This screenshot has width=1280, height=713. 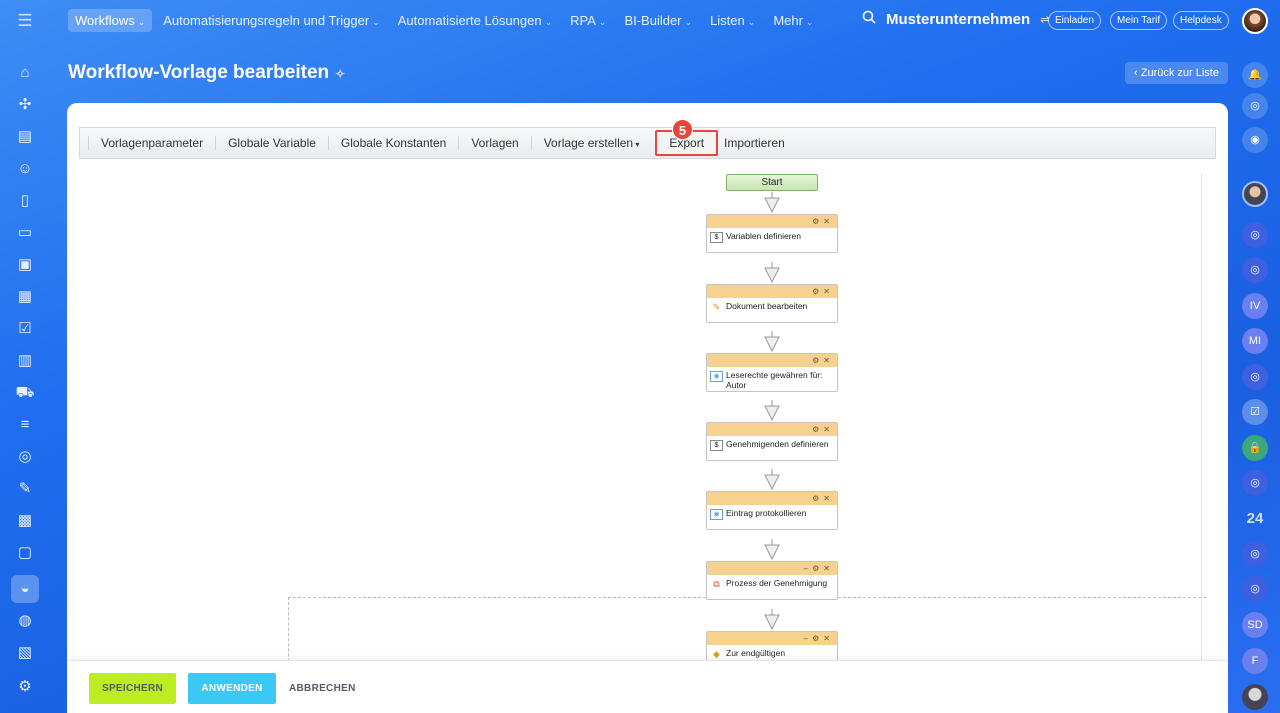 What do you see at coordinates (759, 143) in the screenshot?
I see `toolbar-import-button: Importieren` at bounding box center [759, 143].